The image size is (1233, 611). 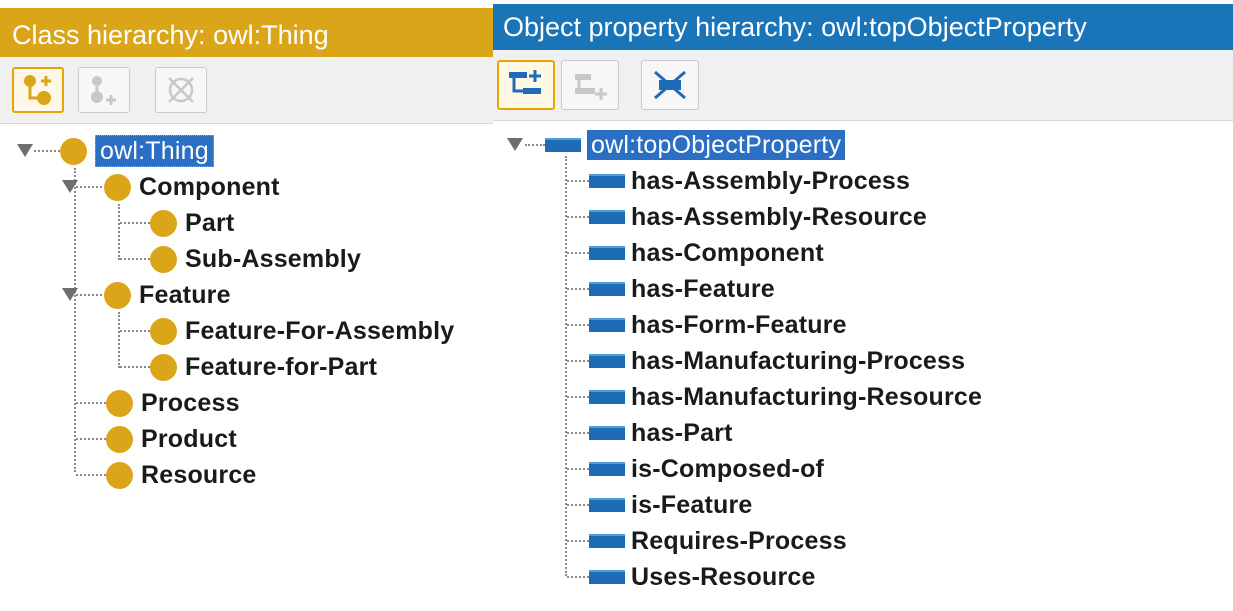 I want to click on property-node-has-component: has-Component, so click(x=706, y=253).